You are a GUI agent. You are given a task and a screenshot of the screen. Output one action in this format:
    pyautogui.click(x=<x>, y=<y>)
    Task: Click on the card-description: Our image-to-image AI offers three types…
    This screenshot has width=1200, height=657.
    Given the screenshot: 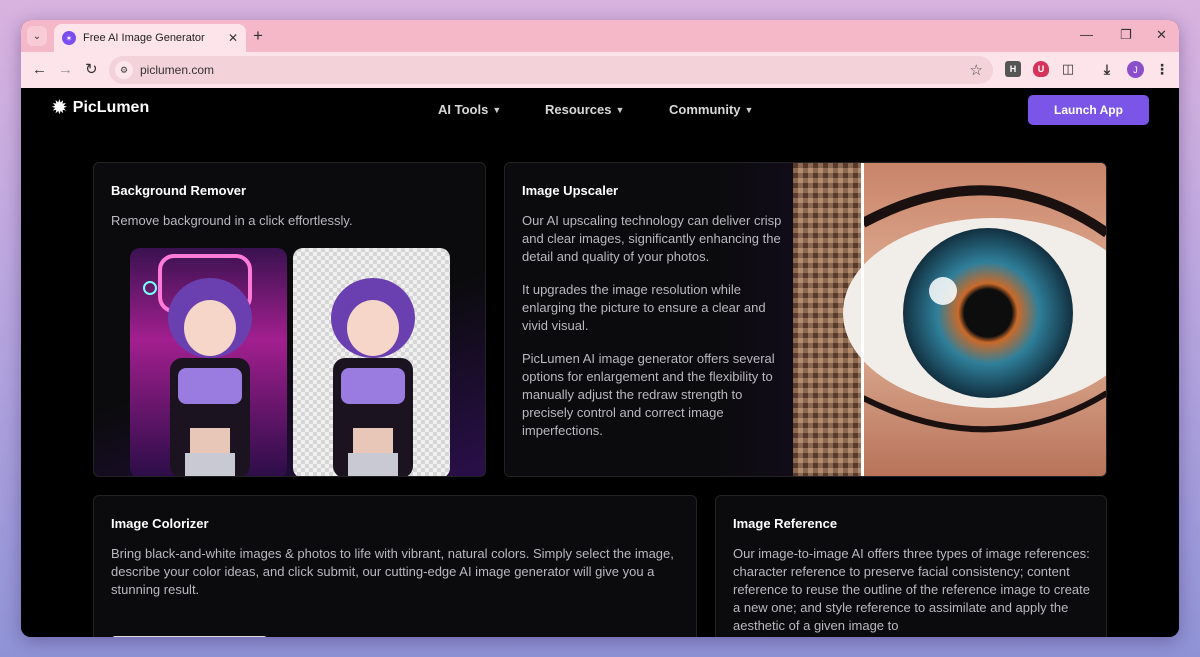 What is the action you would take?
    pyautogui.click(x=911, y=589)
    